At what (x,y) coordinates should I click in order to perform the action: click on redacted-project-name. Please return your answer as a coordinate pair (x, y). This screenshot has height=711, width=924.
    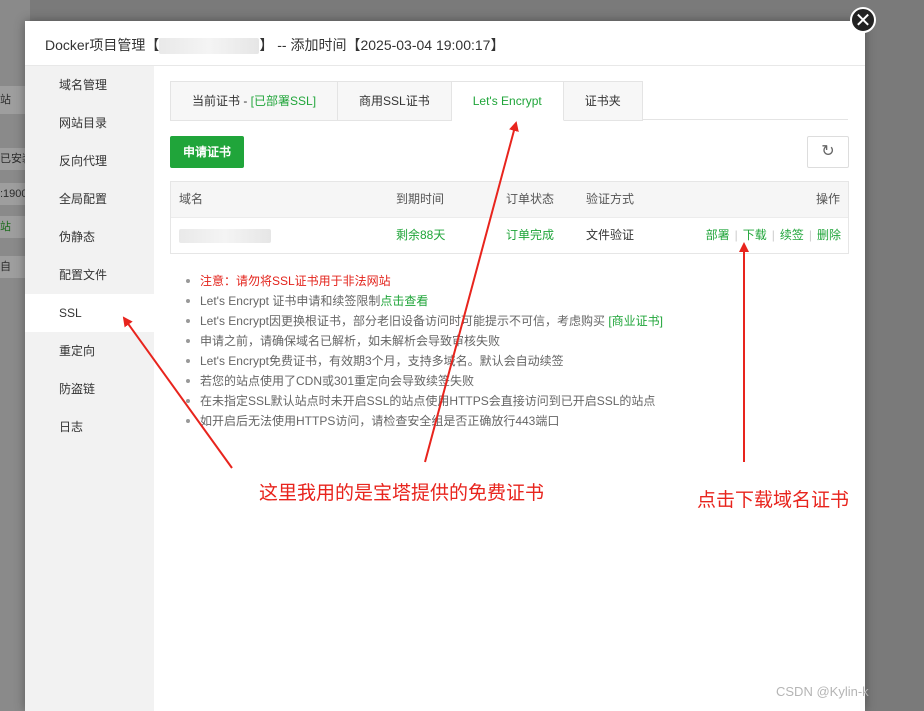
    Looking at the image, I should click on (209, 46).